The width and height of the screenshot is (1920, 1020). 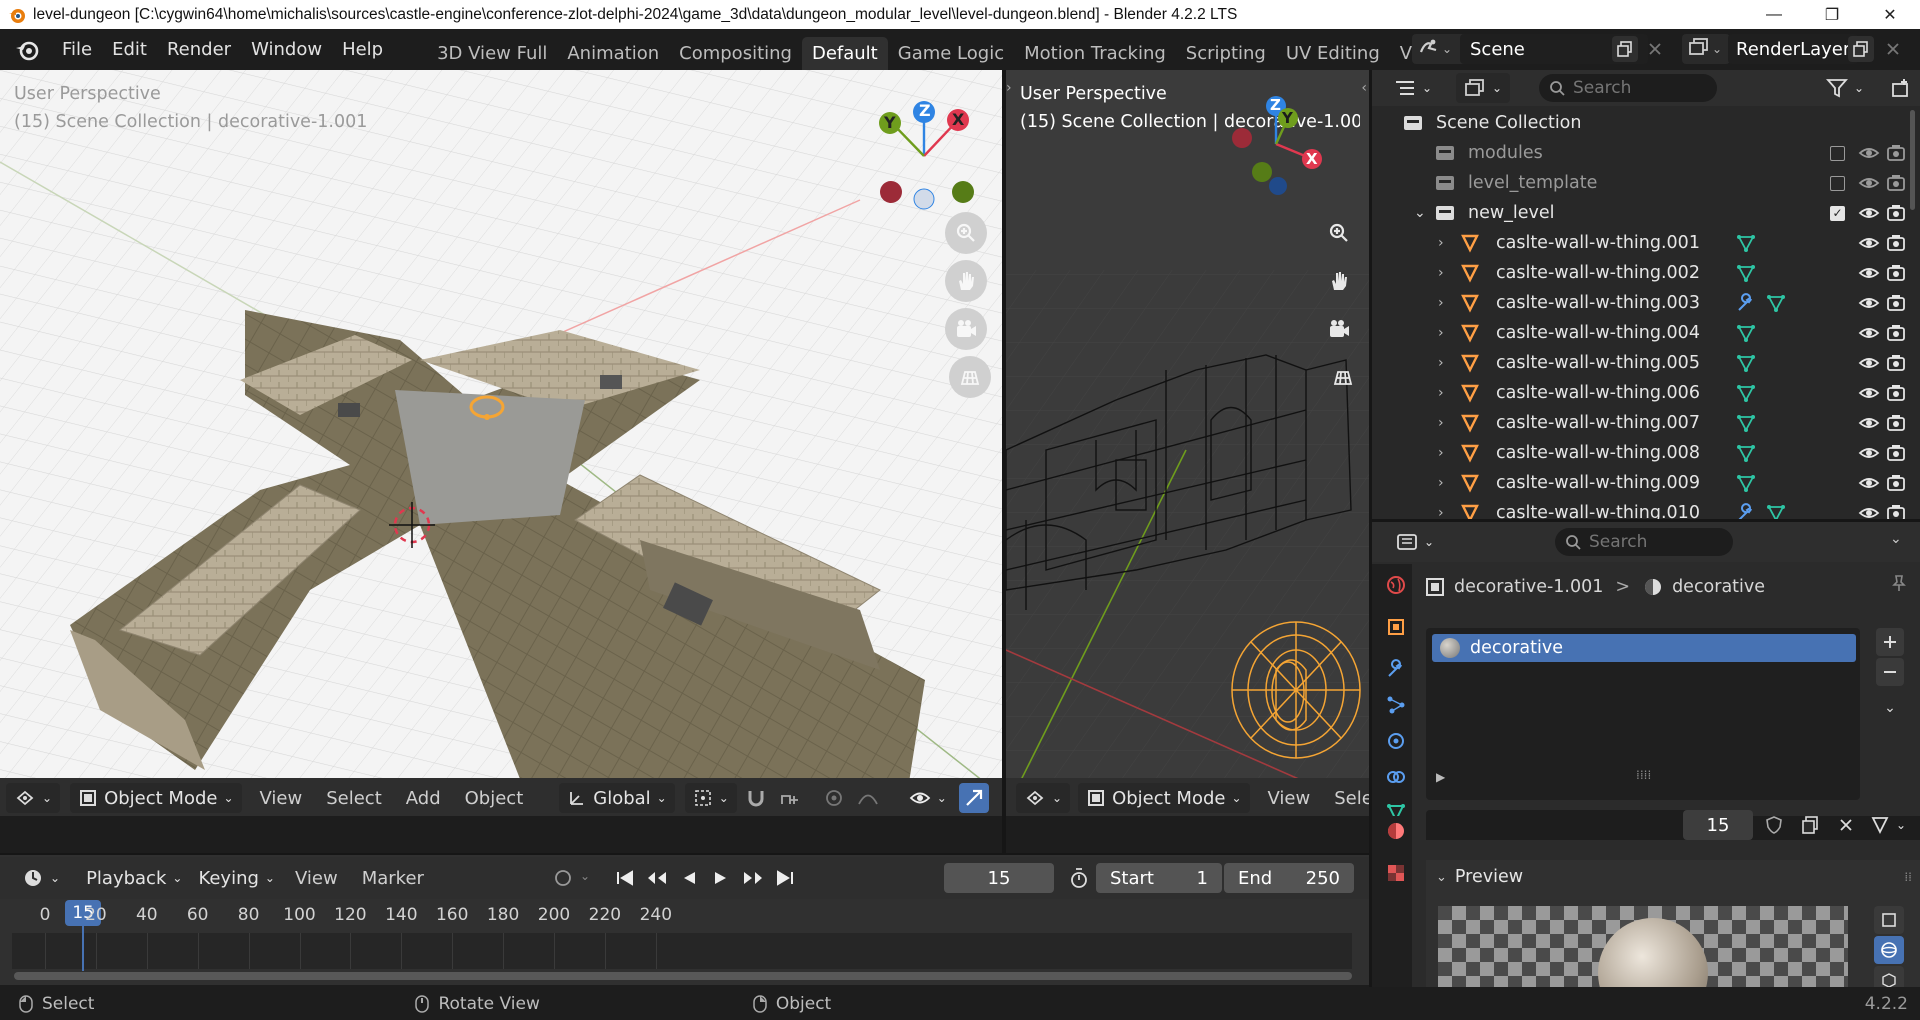 What do you see at coordinates (27, 50) in the screenshot?
I see `blender-menu-icon` at bounding box center [27, 50].